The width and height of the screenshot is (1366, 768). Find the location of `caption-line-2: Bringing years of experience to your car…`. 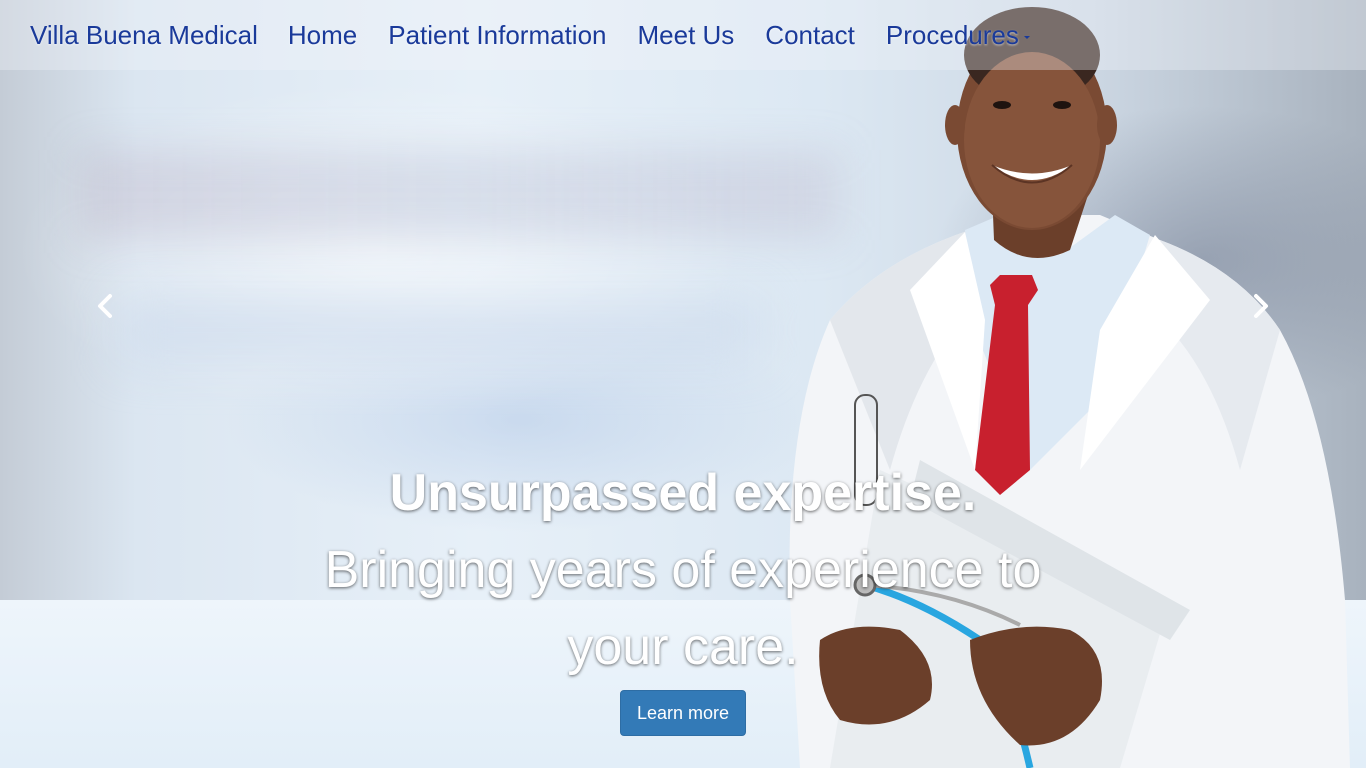

caption-line-2: Bringing years of experience to your car… is located at coordinates (683, 608).